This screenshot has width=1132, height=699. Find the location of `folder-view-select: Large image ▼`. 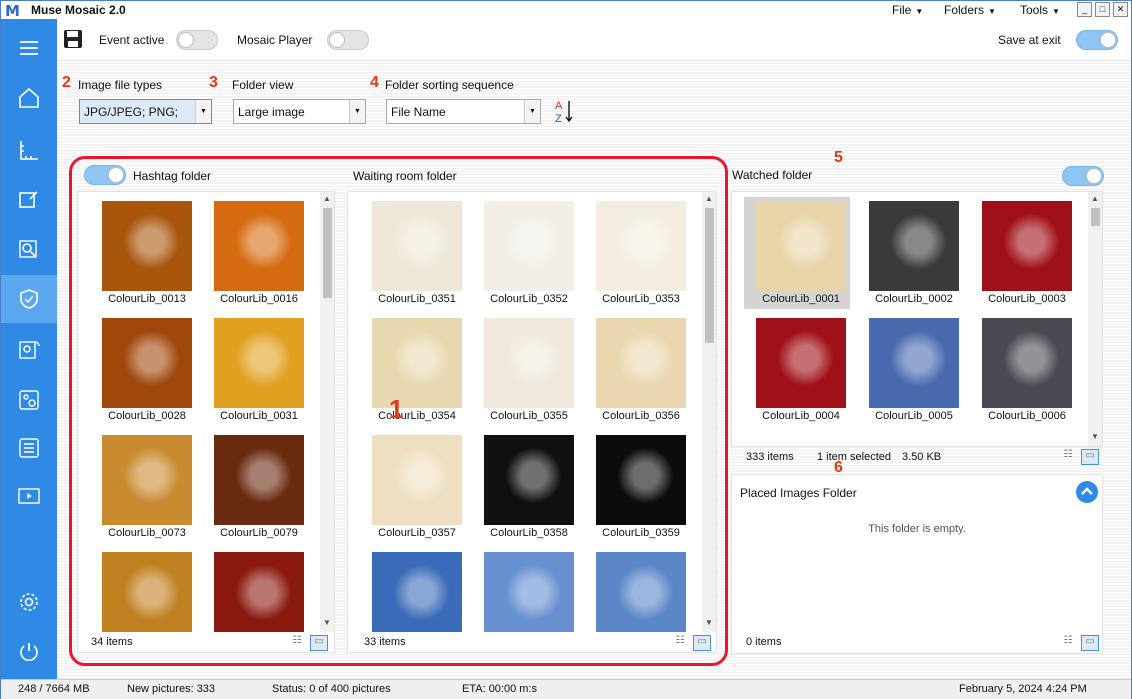

folder-view-select: Large image ▼ is located at coordinates (299, 111).